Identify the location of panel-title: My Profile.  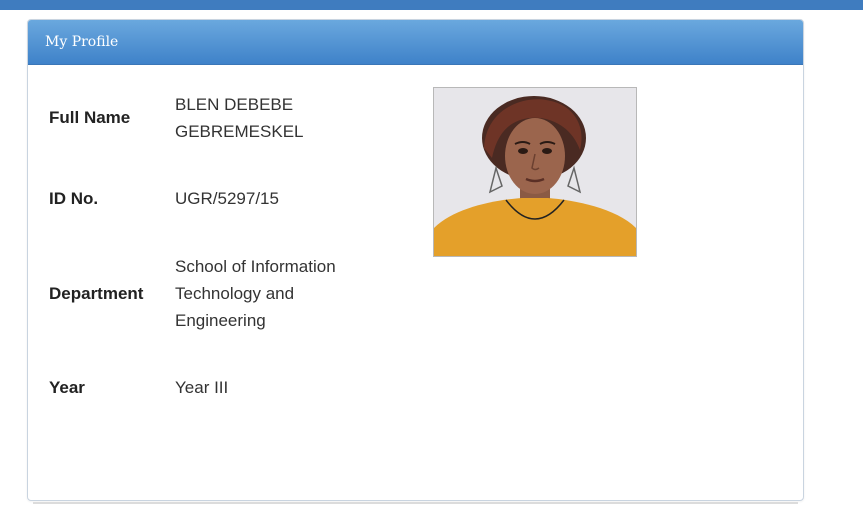
(415, 42).